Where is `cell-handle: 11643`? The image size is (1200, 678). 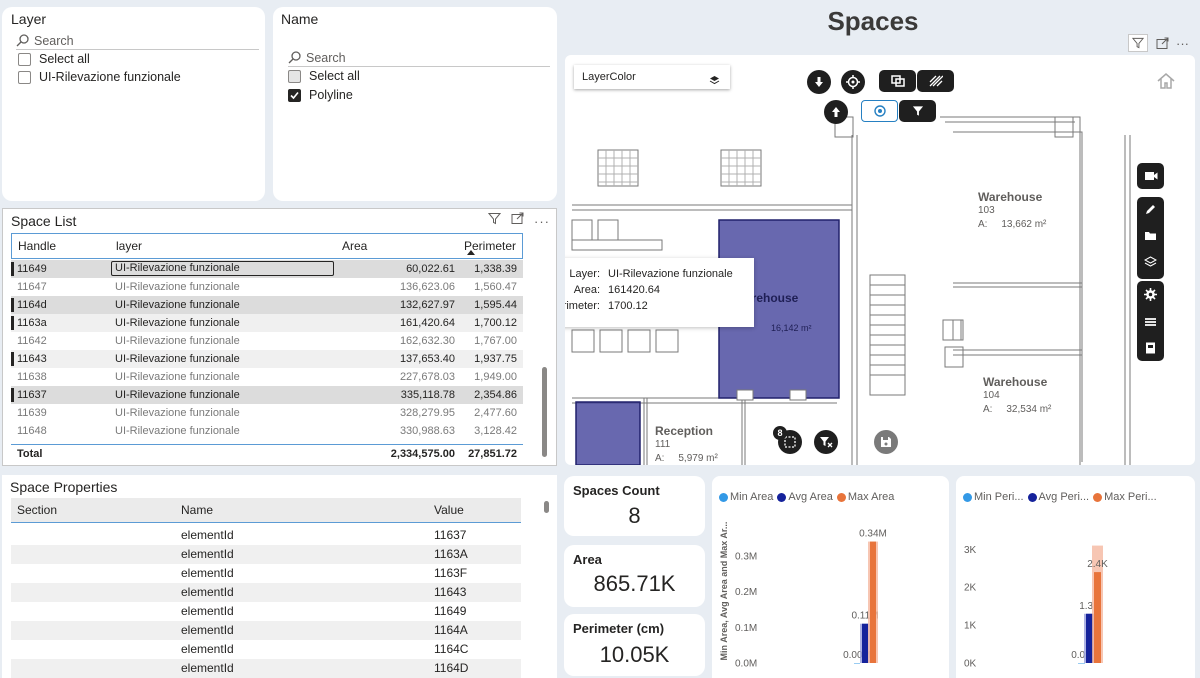
cell-handle: 11643 is located at coordinates (32, 359).